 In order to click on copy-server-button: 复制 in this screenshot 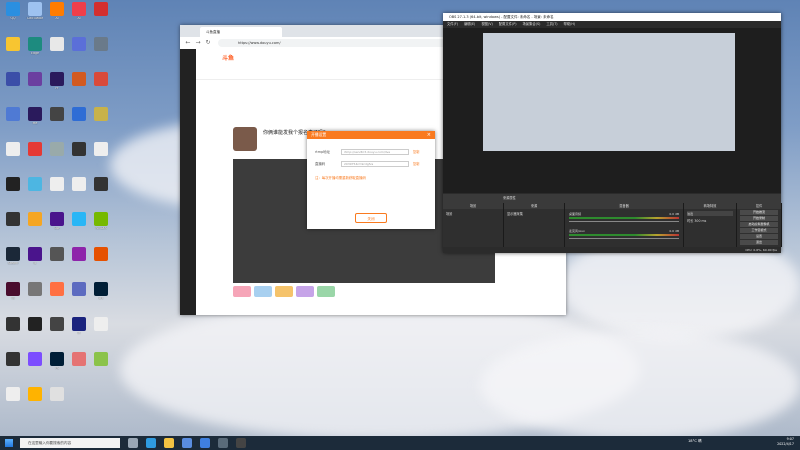, I will do `click(416, 152)`.